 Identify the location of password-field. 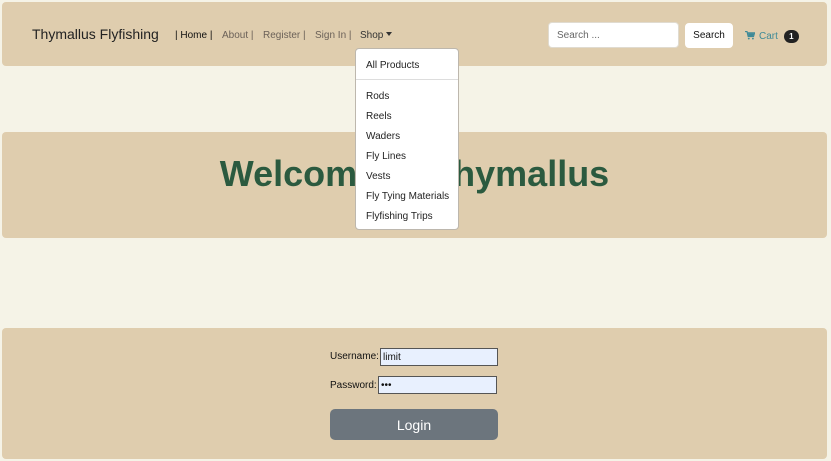
(437, 385).